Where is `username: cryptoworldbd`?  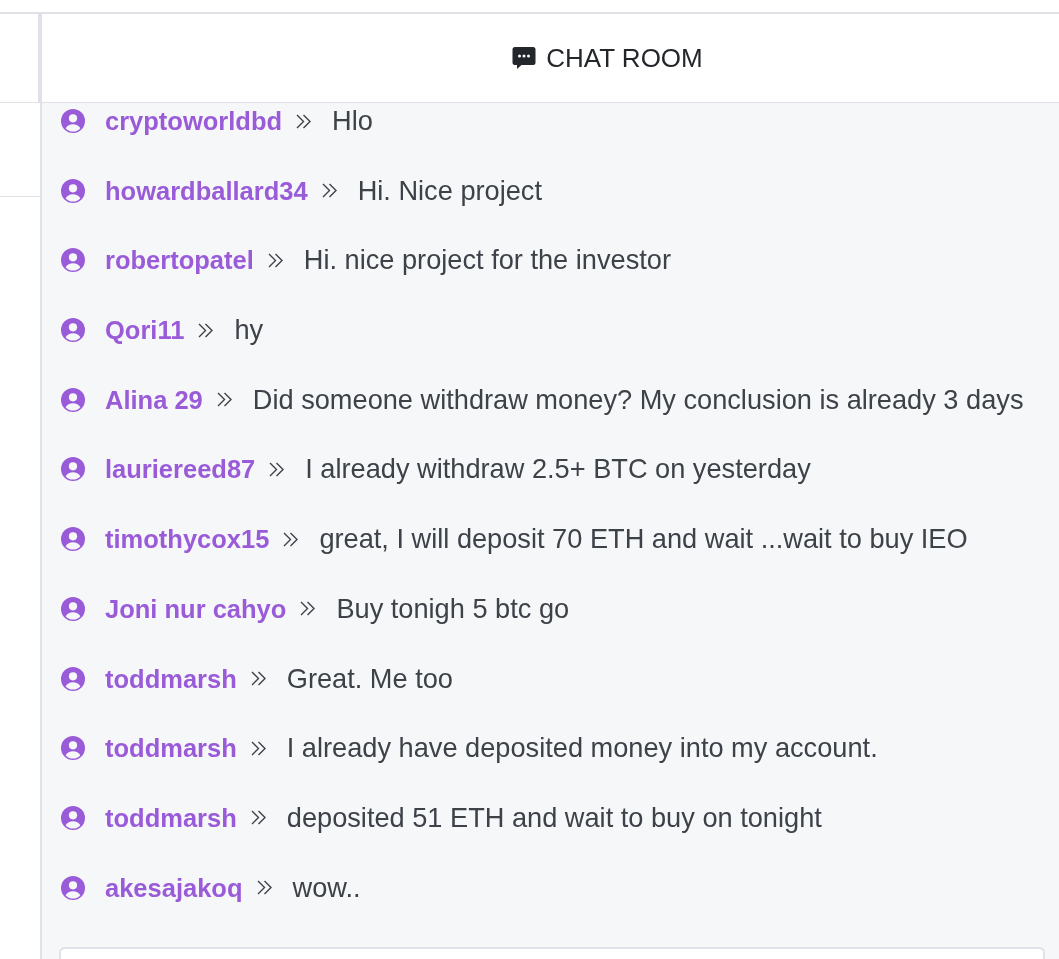
username: cryptoworldbd is located at coordinates (194, 121).